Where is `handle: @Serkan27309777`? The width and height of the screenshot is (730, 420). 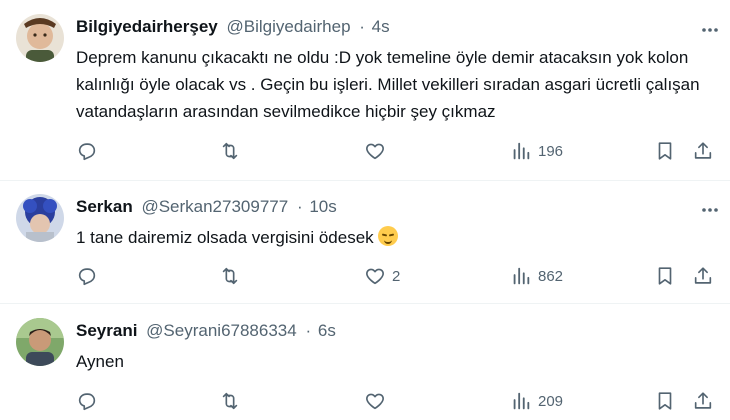
handle: @Serkan27309777 is located at coordinates (214, 206).